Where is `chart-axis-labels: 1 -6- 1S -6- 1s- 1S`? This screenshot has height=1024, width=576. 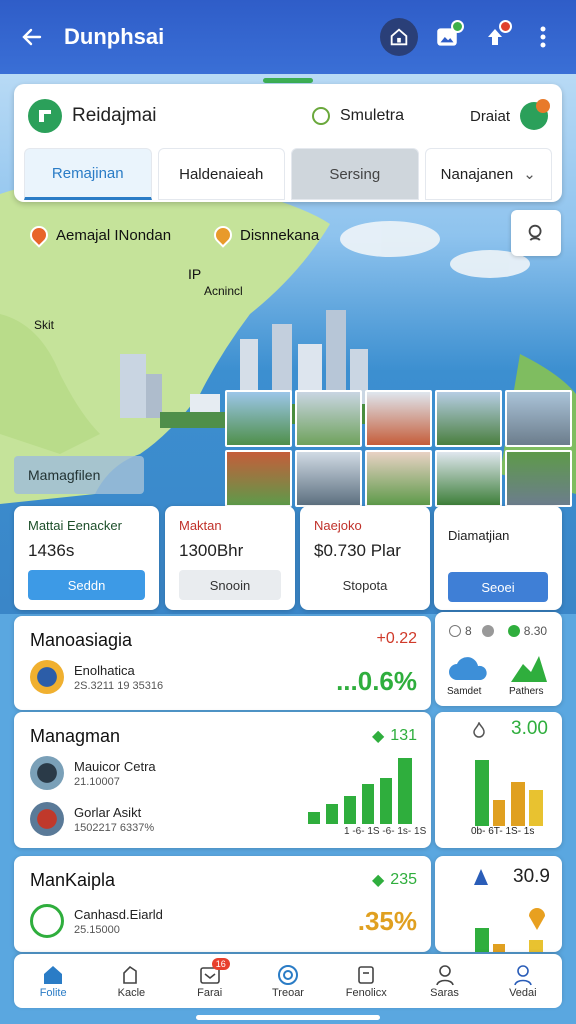
chart-axis-labels: 1 -6- 1S -6- 1s- 1S is located at coordinates (385, 831).